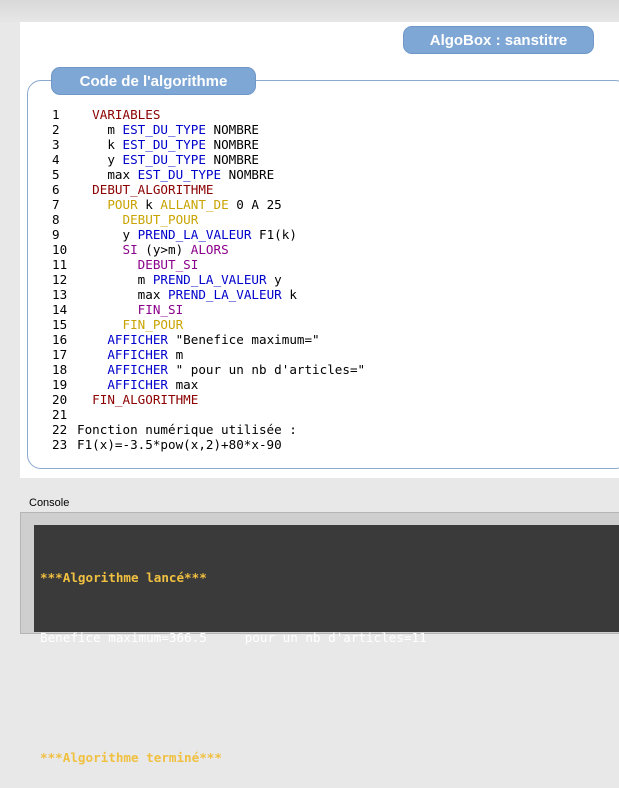  What do you see at coordinates (60, 369) in the screenshot?
I see `line-number: 18` at bounding box center [60, 369].